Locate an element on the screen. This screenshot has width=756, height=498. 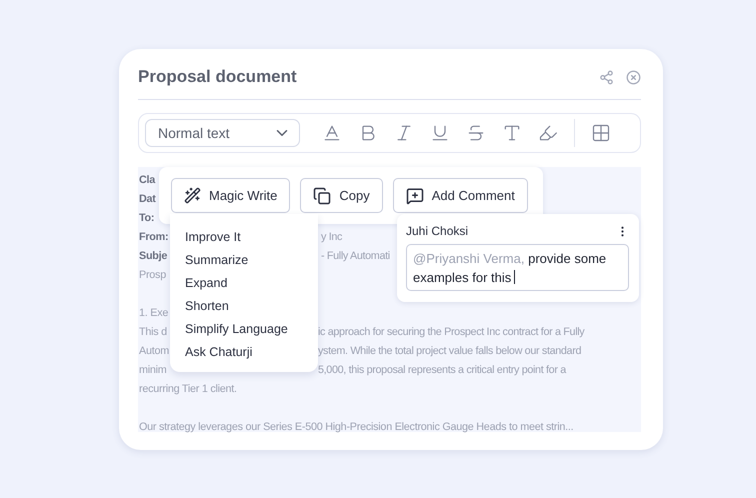
document-text: ic approach for securing the Prospect Inc contract for a Fully is located at coordinates (451, 332).